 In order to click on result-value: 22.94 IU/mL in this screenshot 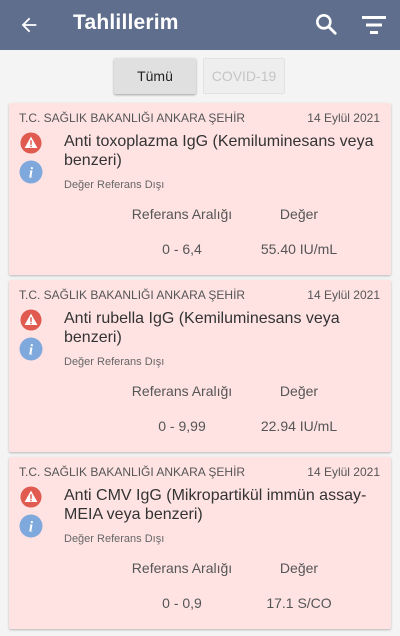, I will do `click(299, 426)`.